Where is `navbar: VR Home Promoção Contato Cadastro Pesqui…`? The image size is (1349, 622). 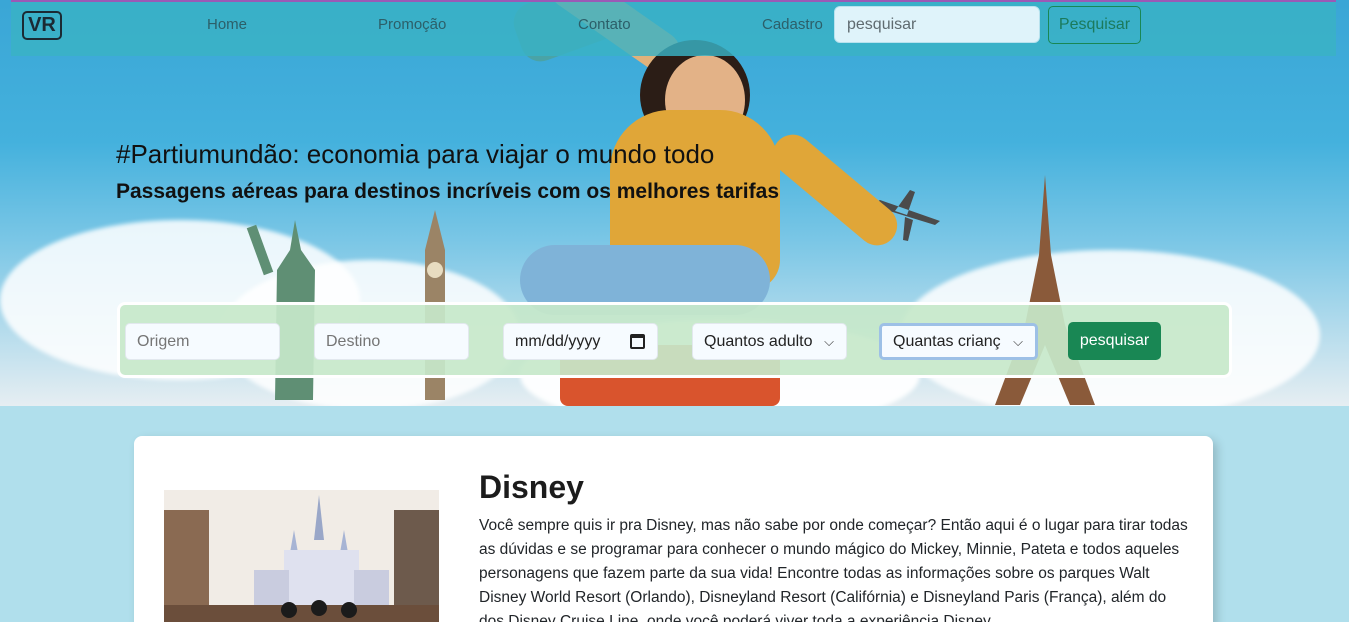 navbar: VR Home Promoção Contato Cadastro Pesqui… is located at coordinates (673, 28).